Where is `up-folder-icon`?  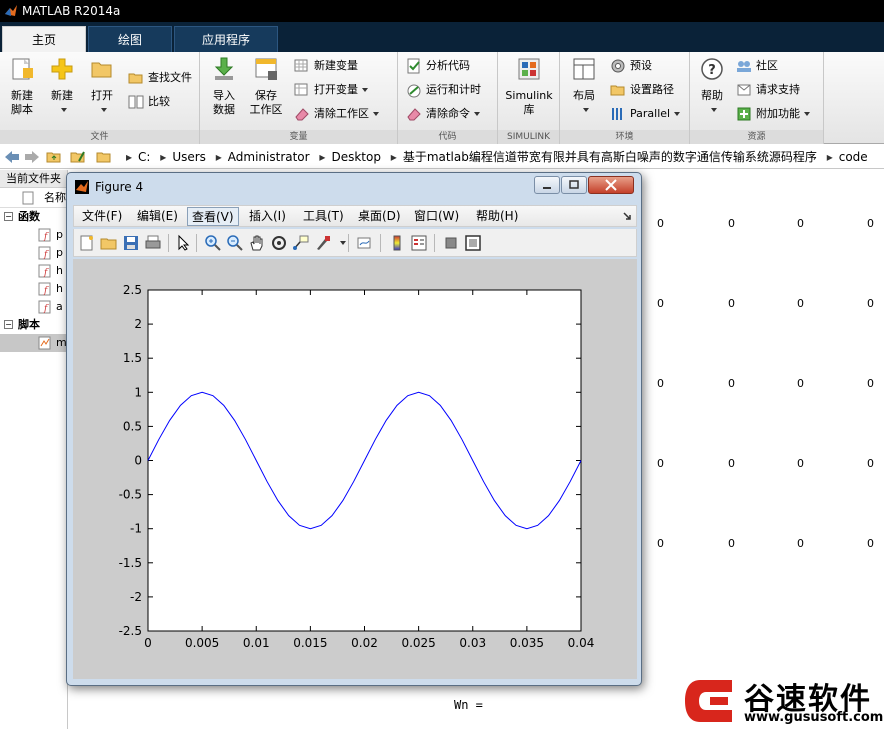
up-folder-icon is located at coordinates (54, 157).